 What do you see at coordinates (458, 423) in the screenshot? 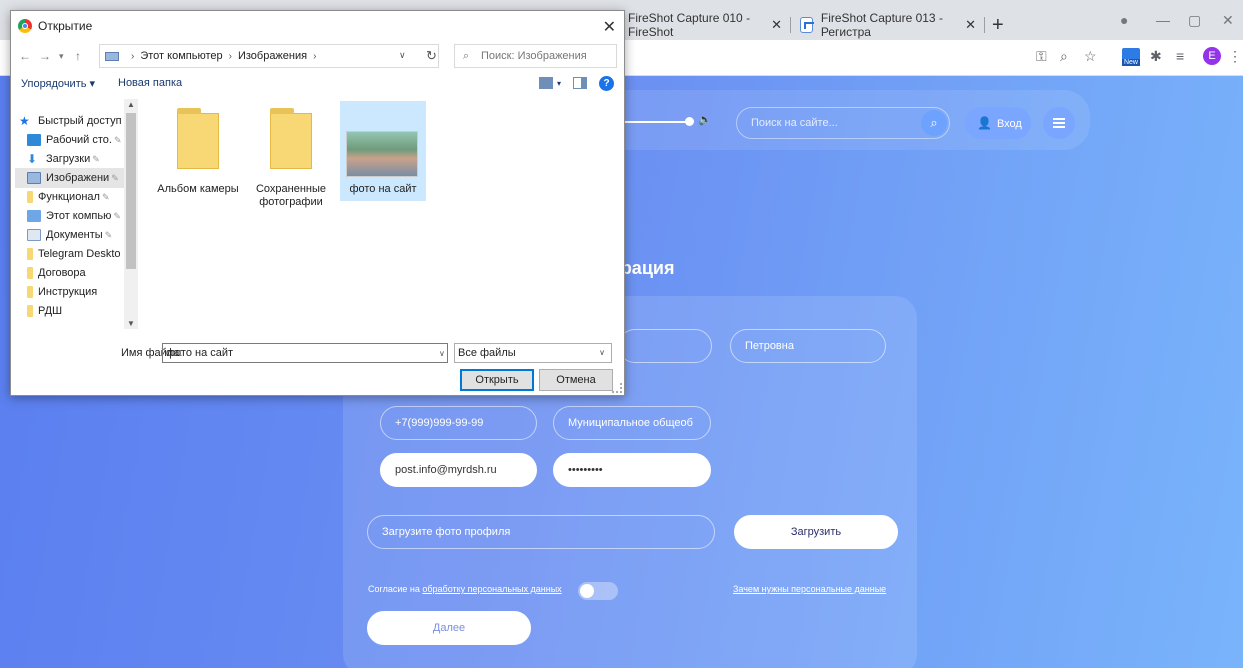
I see `phone-field: +7(999)999-99-99` at bounding box center [458, 423].